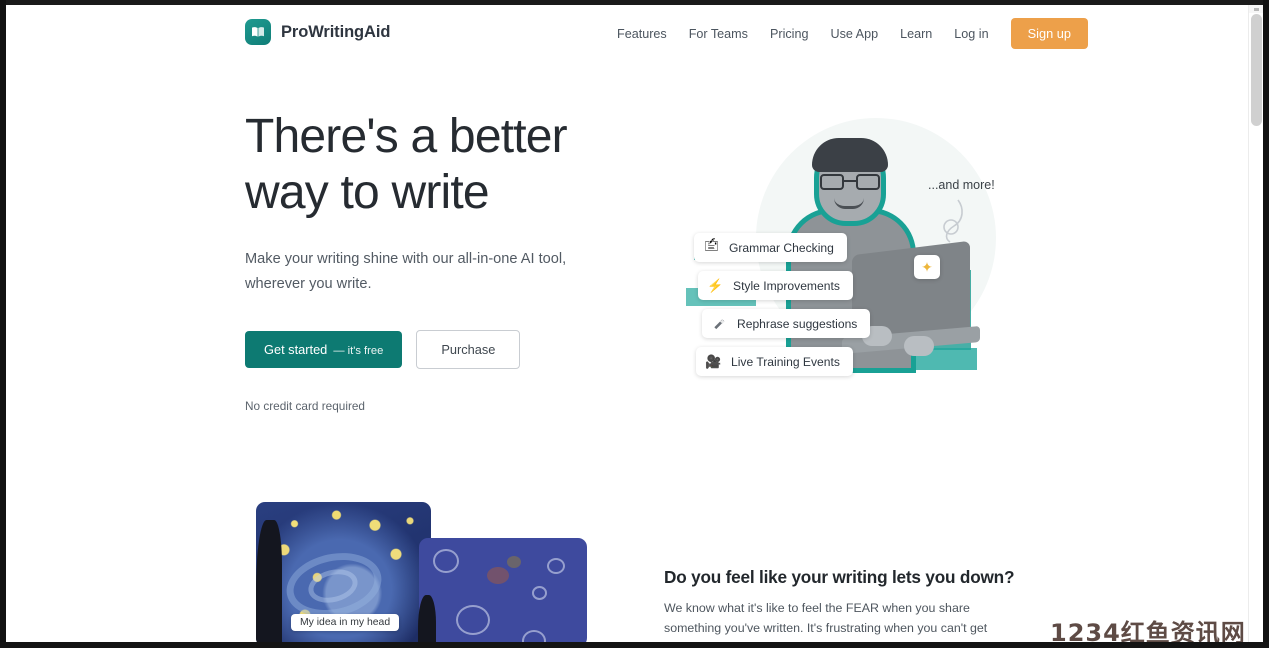 The width and height of the screenshot is (1269, 648). I want to click on artwork-comparison: My idea in my head, so click(425, 569).